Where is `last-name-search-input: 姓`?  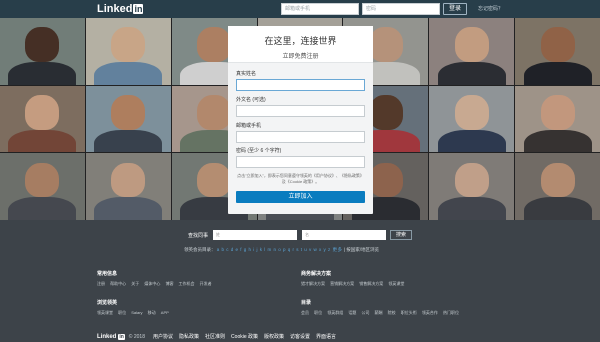
last-name-search-input: 姓 is located at coordinates (255, 235).